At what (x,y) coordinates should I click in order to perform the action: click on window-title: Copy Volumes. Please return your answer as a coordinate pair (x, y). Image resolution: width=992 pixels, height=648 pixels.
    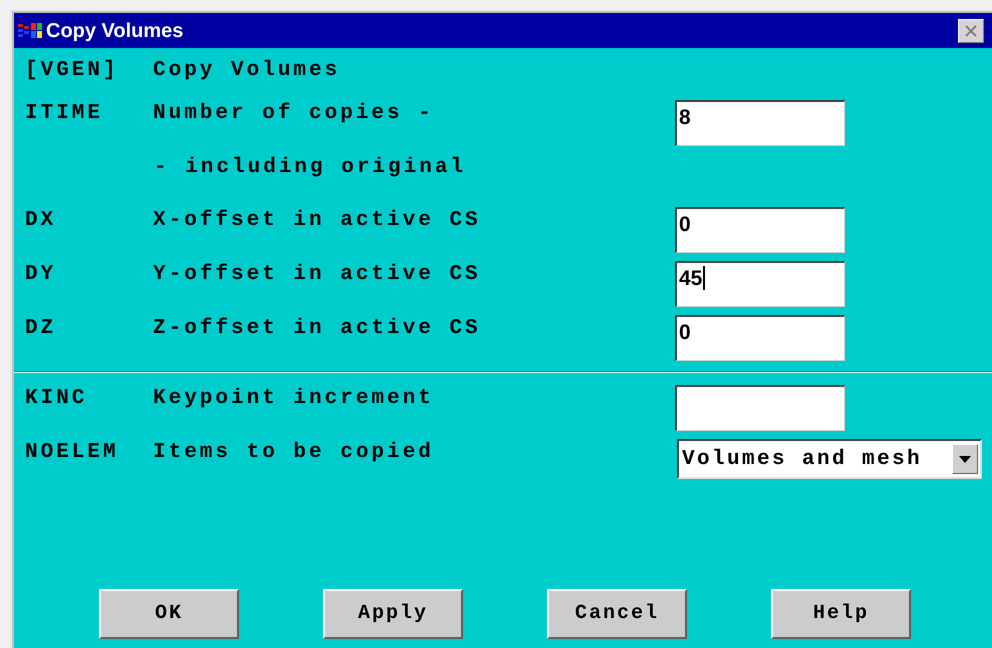
    Looking at the image, I should click on (115, 30).